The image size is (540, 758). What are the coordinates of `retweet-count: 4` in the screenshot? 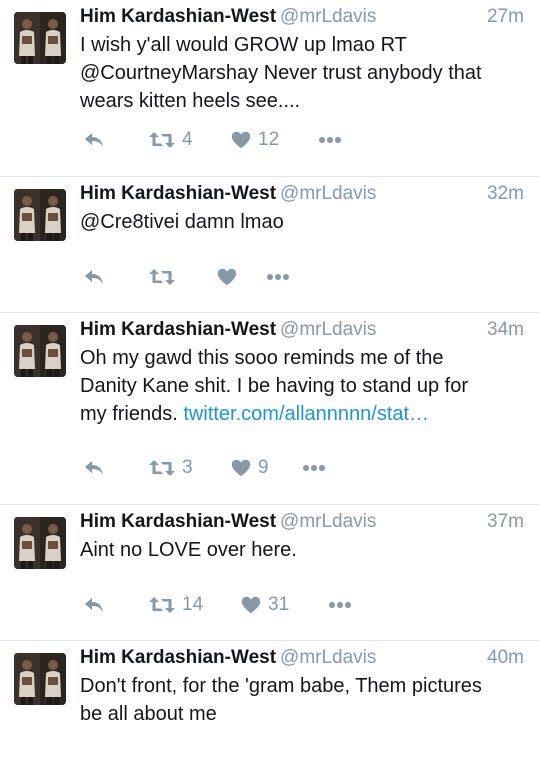 It's located at (187, 139).